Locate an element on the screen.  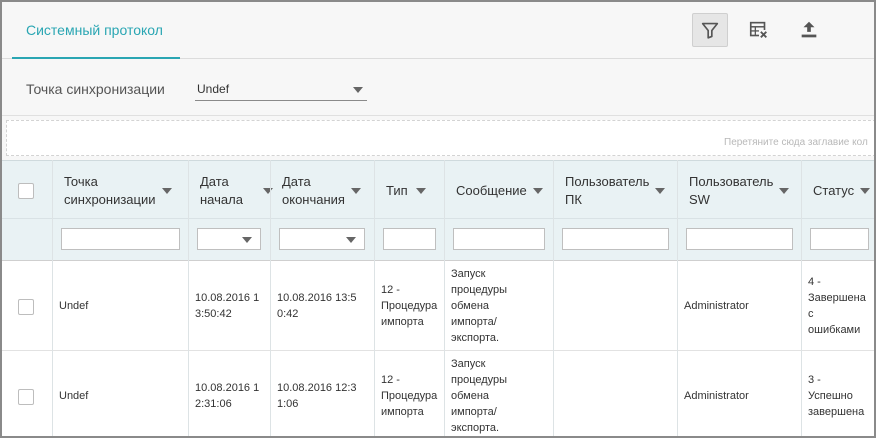
column-header-label: Статус is located at coordinates (834, 190).